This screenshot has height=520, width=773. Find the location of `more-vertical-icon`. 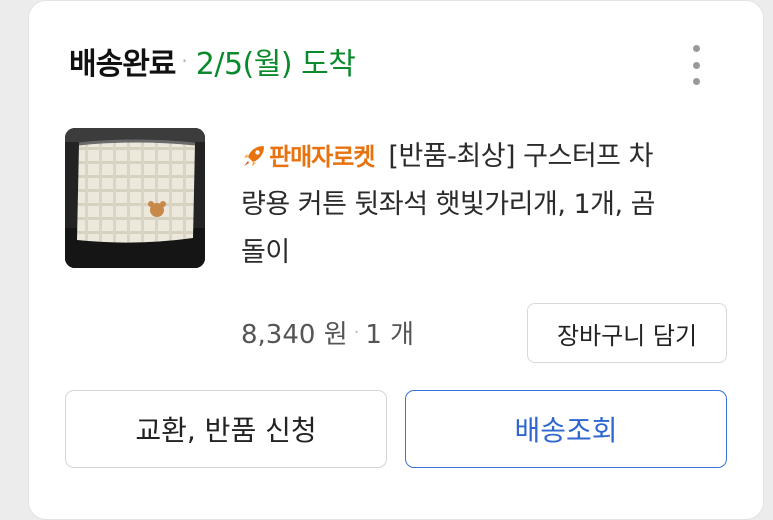

more-vertical-icon is located at coordinates (696, 65).